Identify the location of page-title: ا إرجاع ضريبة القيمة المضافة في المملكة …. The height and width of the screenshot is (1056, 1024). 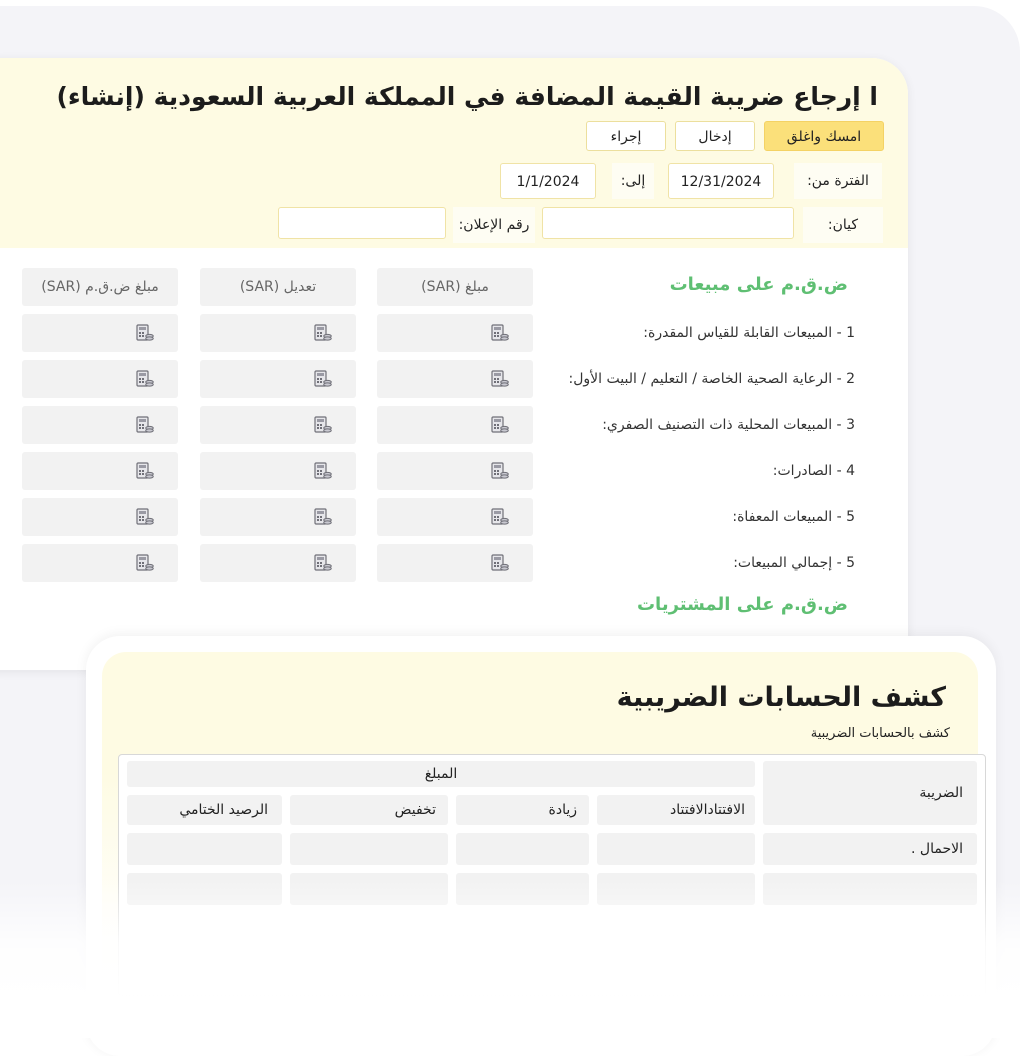
(467, 96).